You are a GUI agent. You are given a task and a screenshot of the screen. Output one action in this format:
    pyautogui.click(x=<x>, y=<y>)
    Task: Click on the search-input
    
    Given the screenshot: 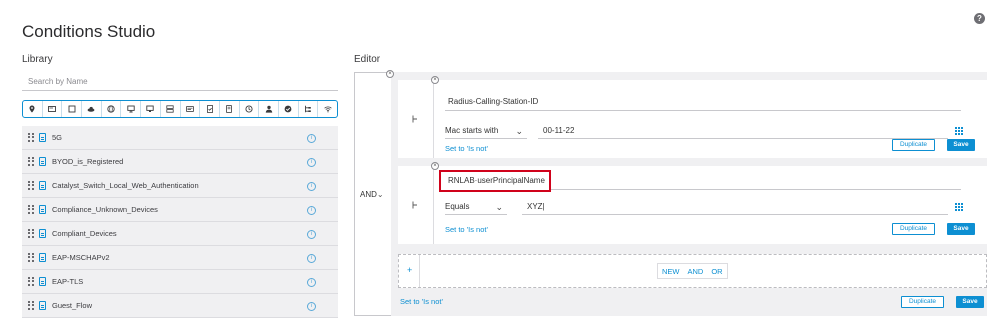 What is the action you would take?
    pyautogui.click(x=180, y=82)
    